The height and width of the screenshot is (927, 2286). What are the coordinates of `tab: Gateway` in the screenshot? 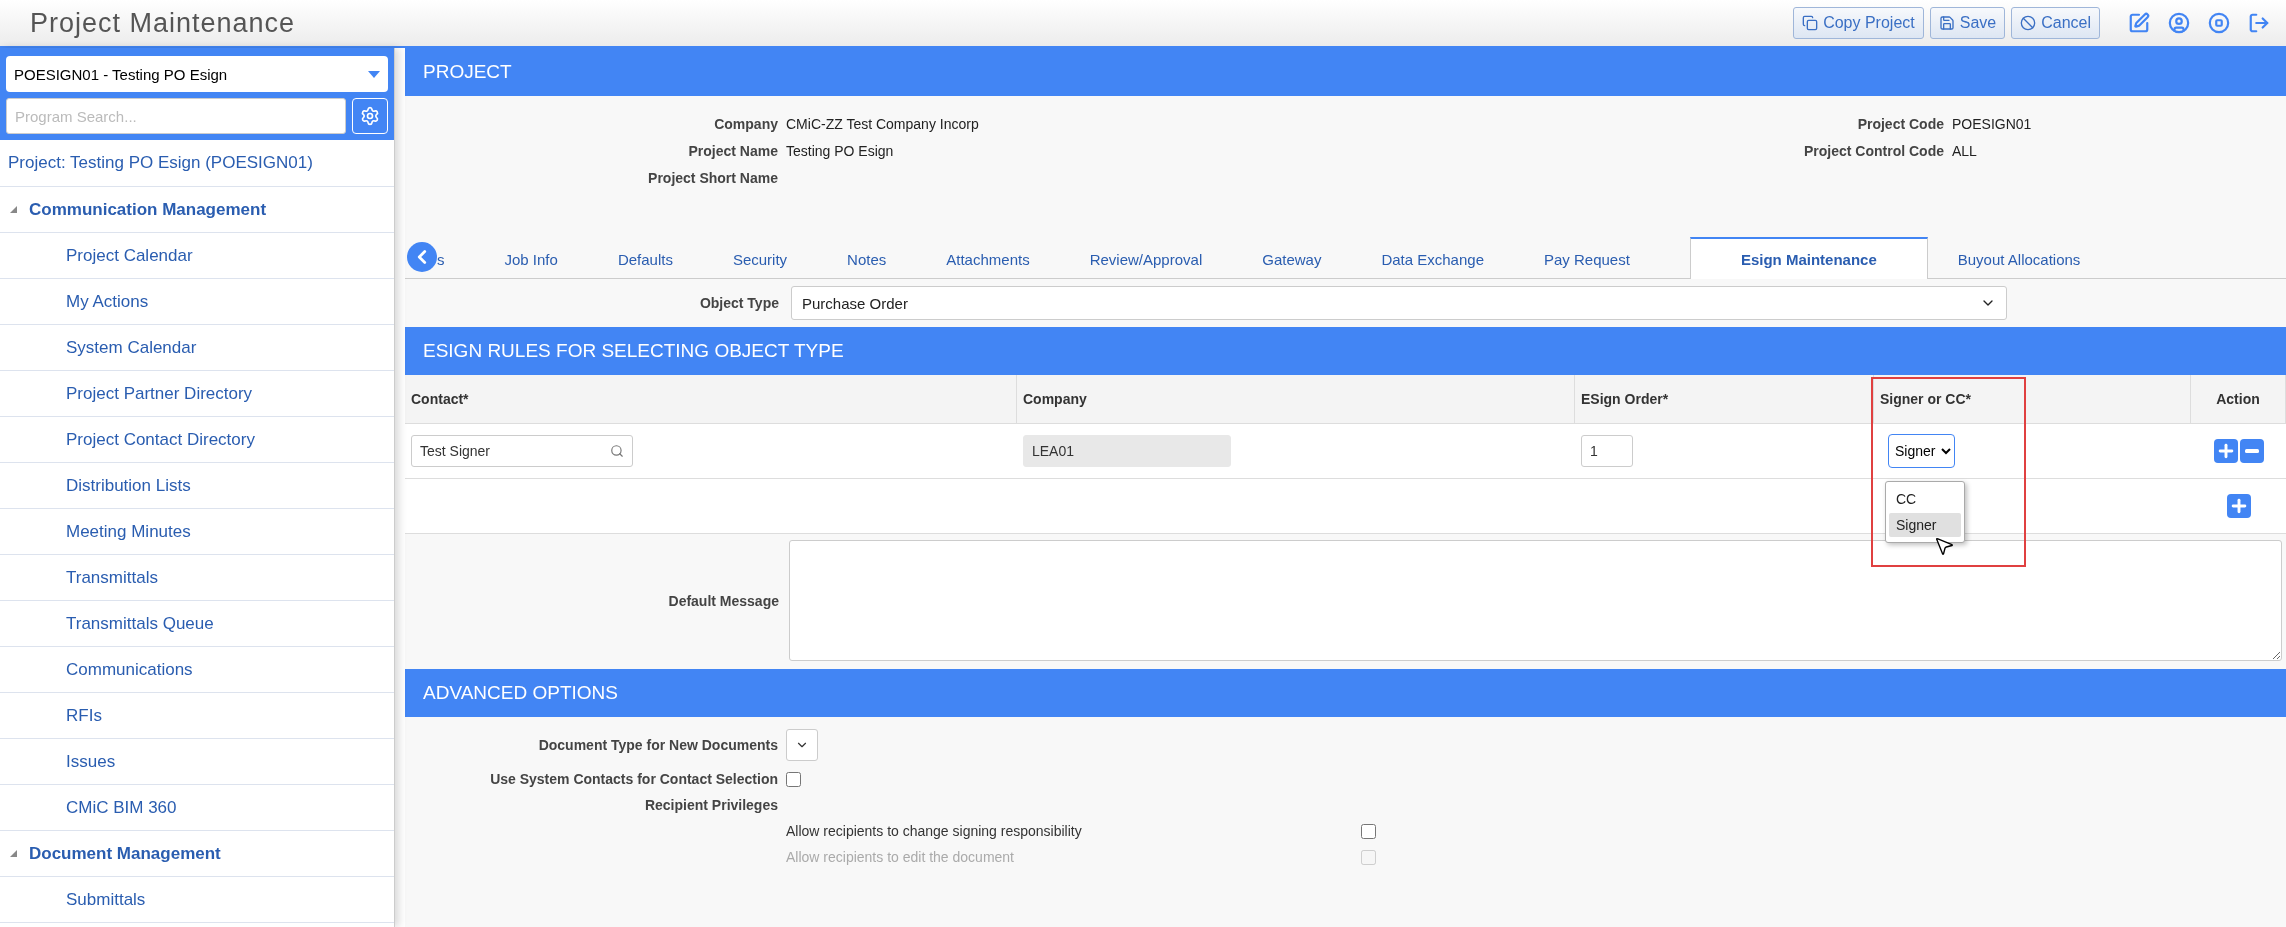 It's located at (1322, 259).